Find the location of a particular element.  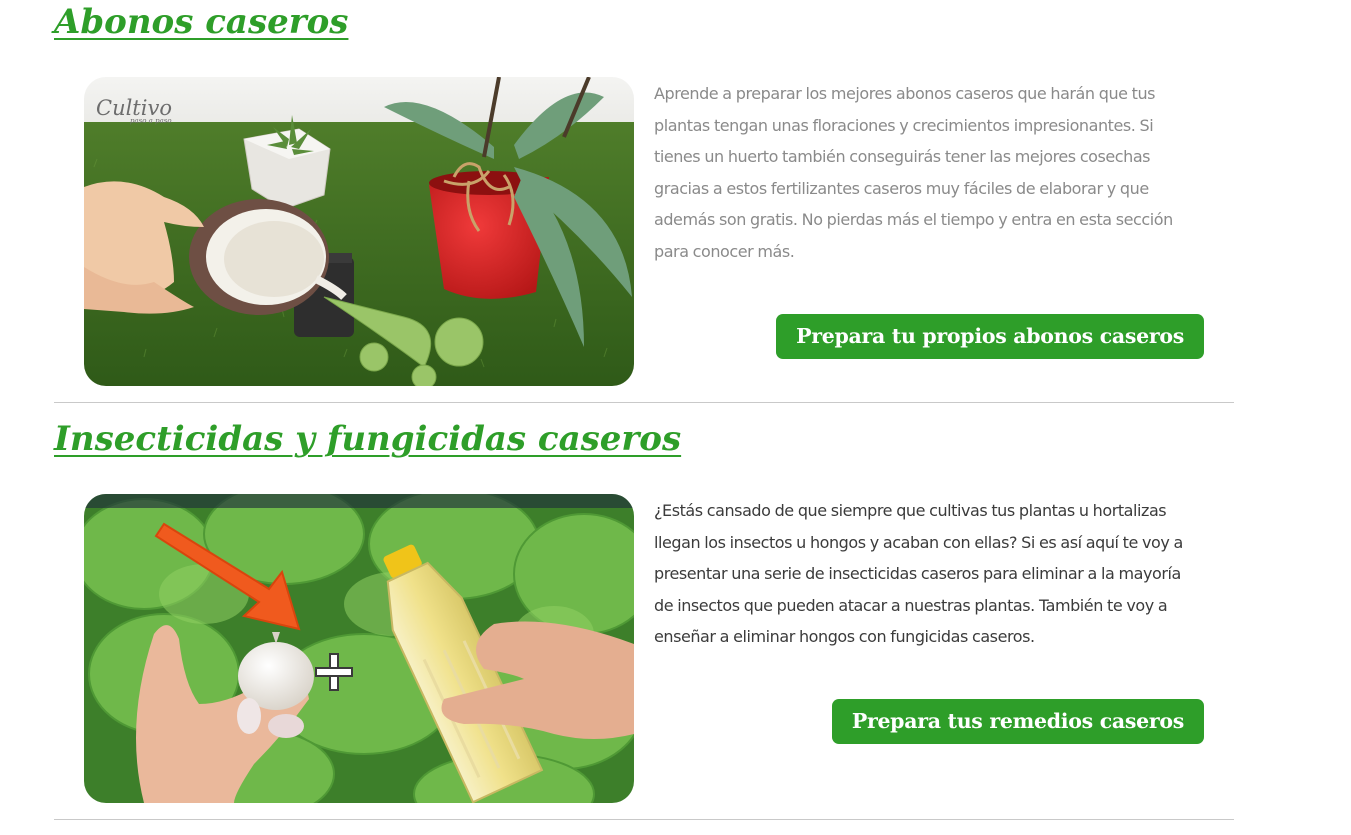

section-title-abonos: Abonos caseros is located at coordinates (201, 22).